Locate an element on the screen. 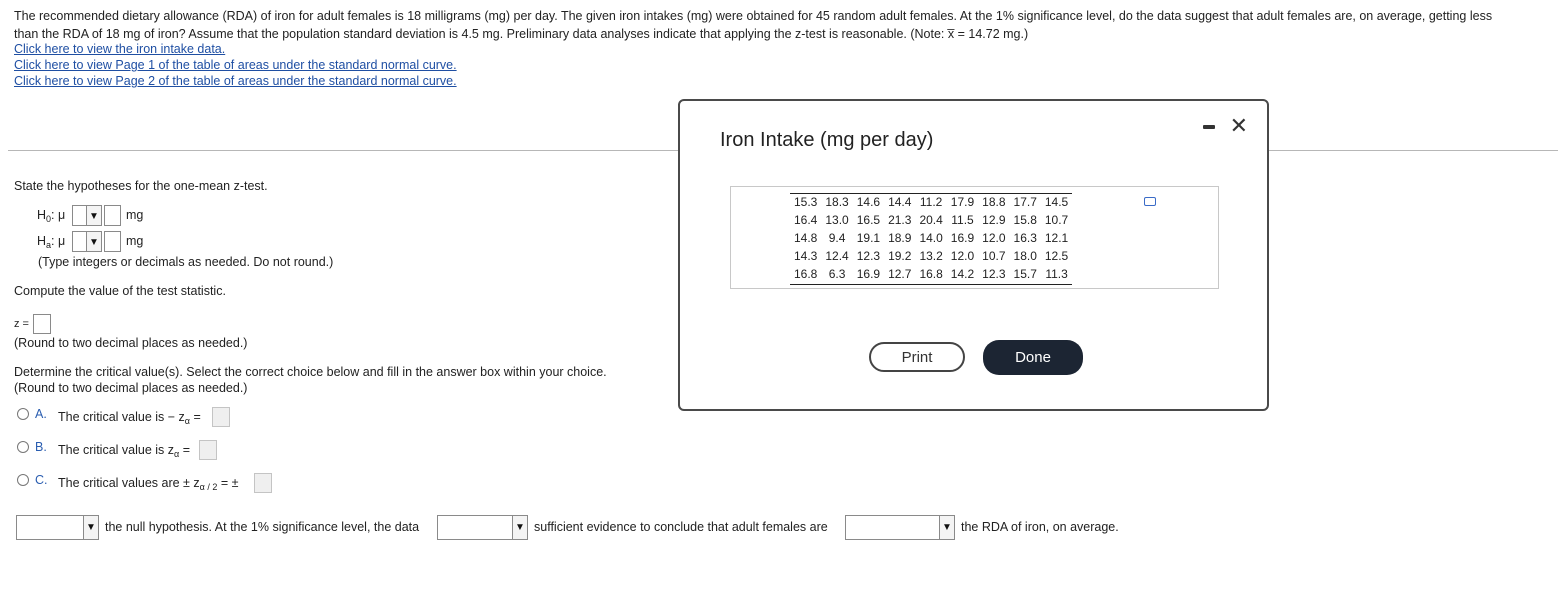  table-cell: 16.4 is located at coordinates (806, 220).